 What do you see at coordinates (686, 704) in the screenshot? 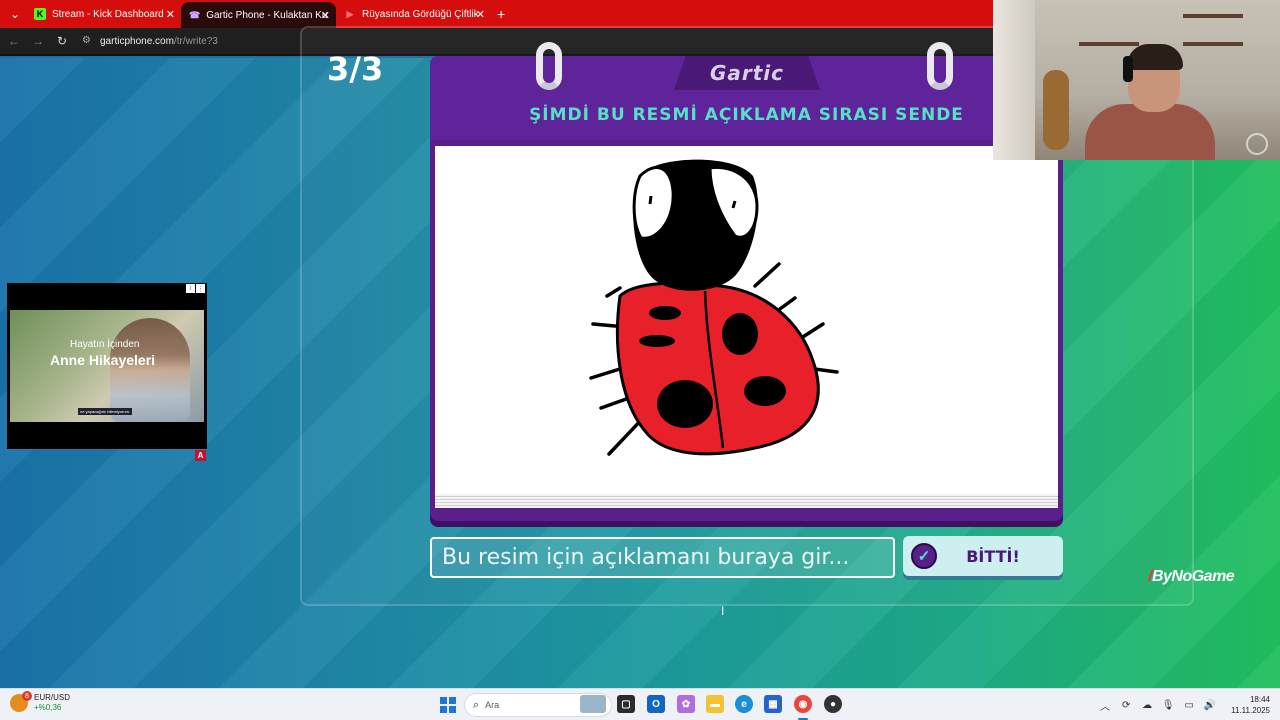
I see `copilot-icon: ✿` at bounding box center [686, 704].